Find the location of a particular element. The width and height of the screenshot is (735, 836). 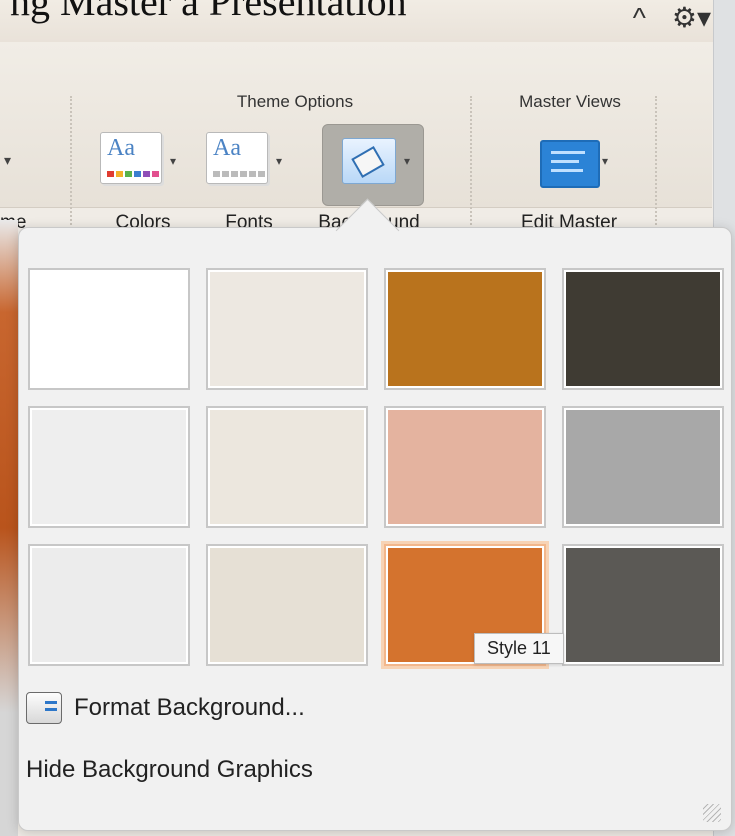

master-views-group-label: Master Views is located at coordinates (570, 101).